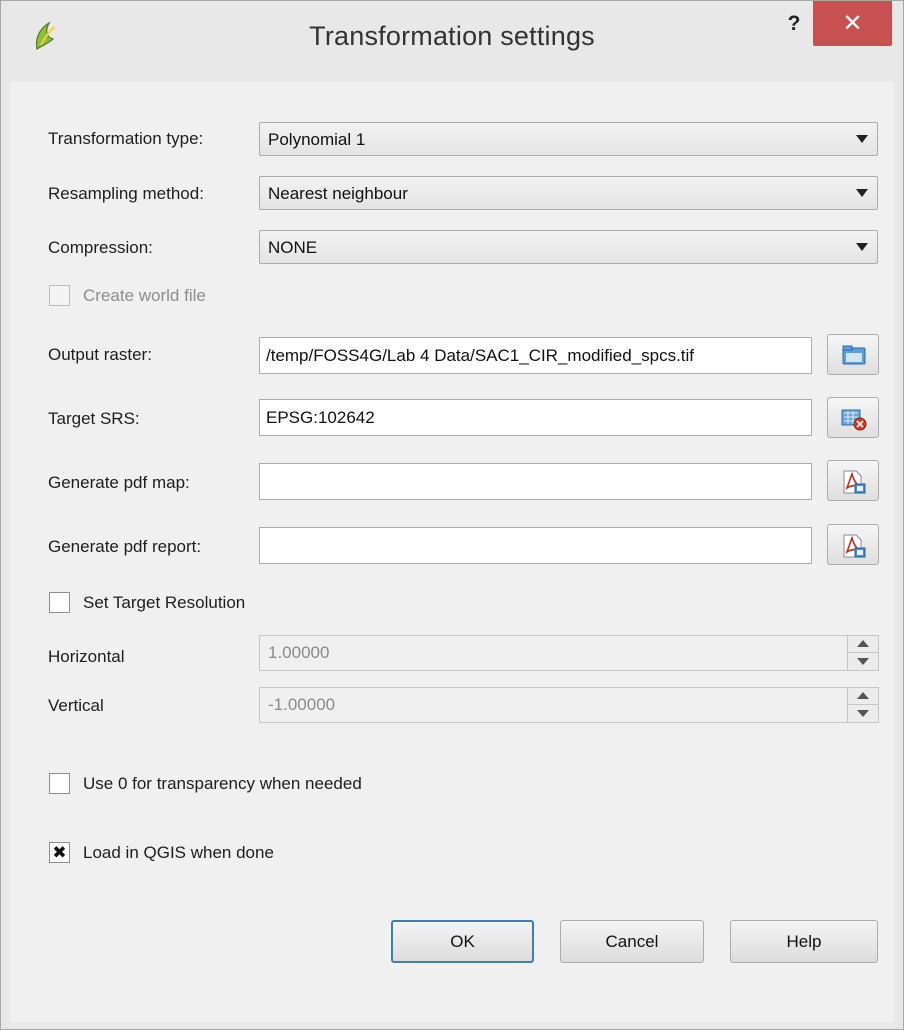 This screenshot has width=904, height=1030. I want to click on vertical-resolution-spinbox: -1.00000, so click(569, 705).